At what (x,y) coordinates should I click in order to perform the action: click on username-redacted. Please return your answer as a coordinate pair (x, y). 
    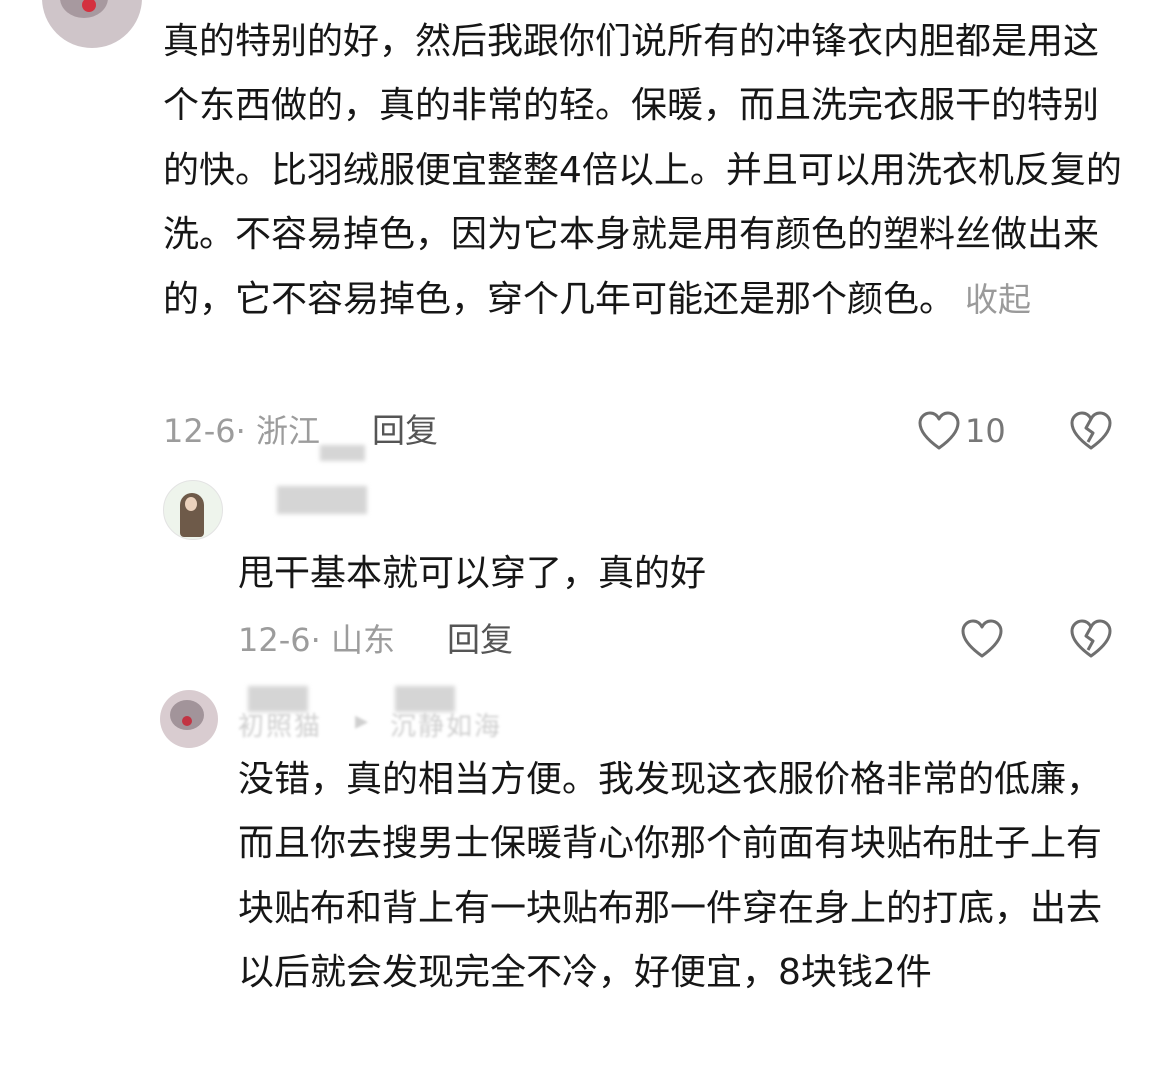
    Looking at the image, I should click on (322, 500).